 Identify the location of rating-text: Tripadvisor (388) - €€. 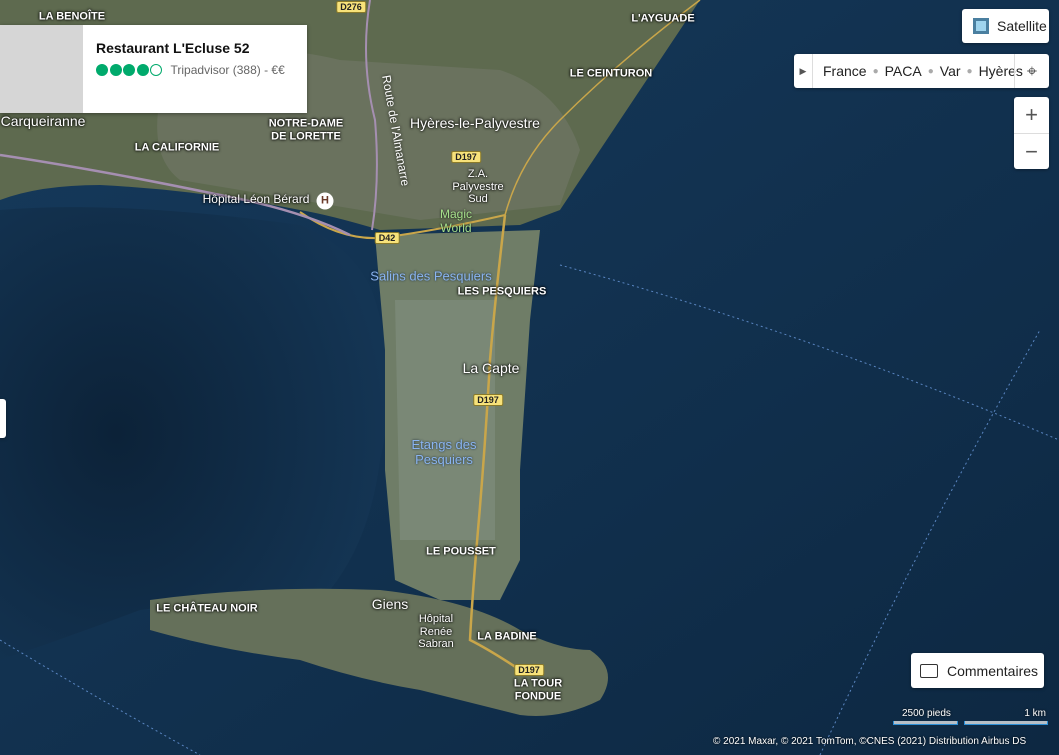
(227, 70).